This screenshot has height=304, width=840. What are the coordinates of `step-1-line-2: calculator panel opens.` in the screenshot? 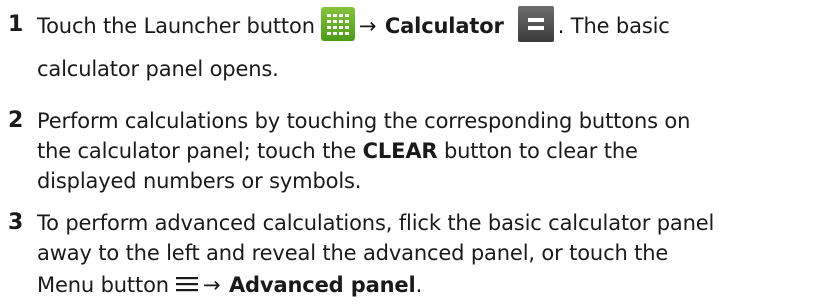 It's located at (158, 69).